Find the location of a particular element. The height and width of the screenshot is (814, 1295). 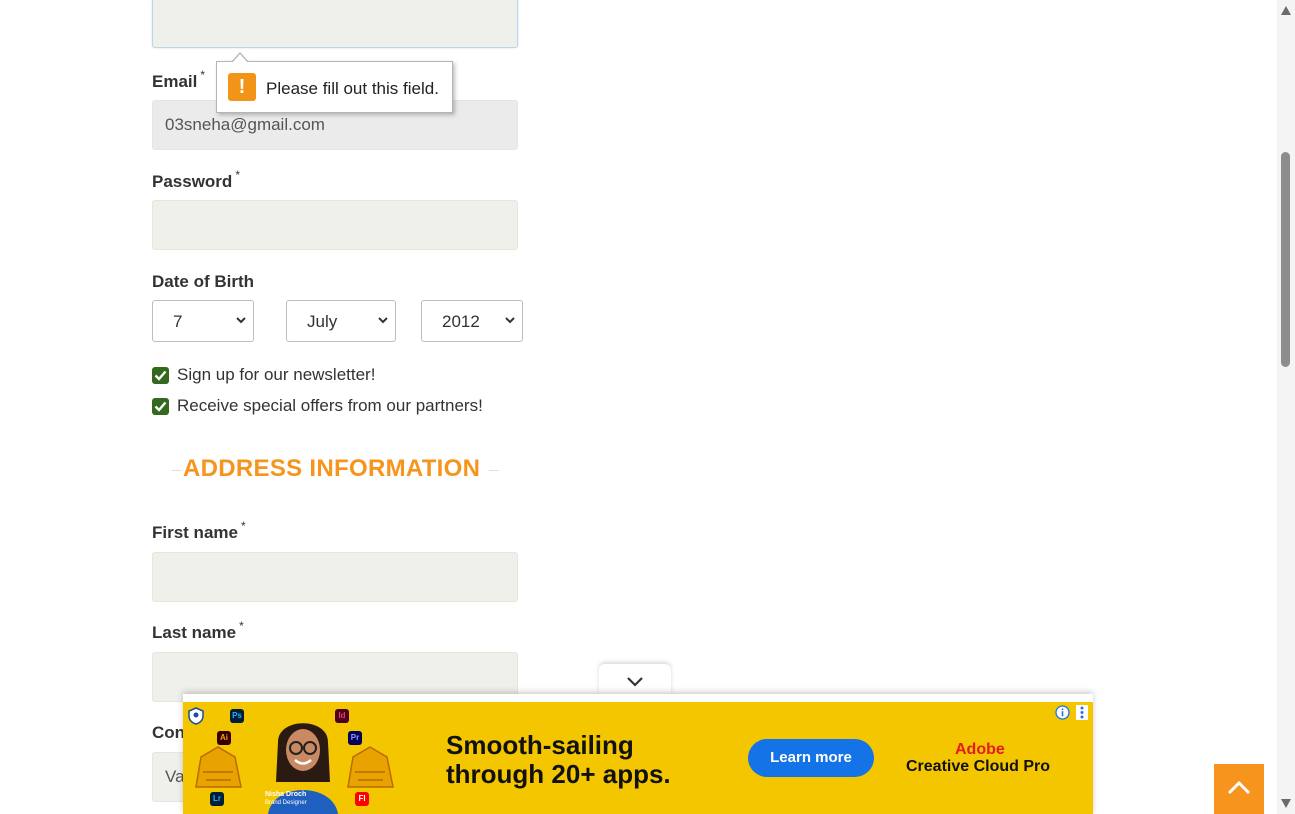

dob-label: Date of Birth is located at coordinates (203, 281).